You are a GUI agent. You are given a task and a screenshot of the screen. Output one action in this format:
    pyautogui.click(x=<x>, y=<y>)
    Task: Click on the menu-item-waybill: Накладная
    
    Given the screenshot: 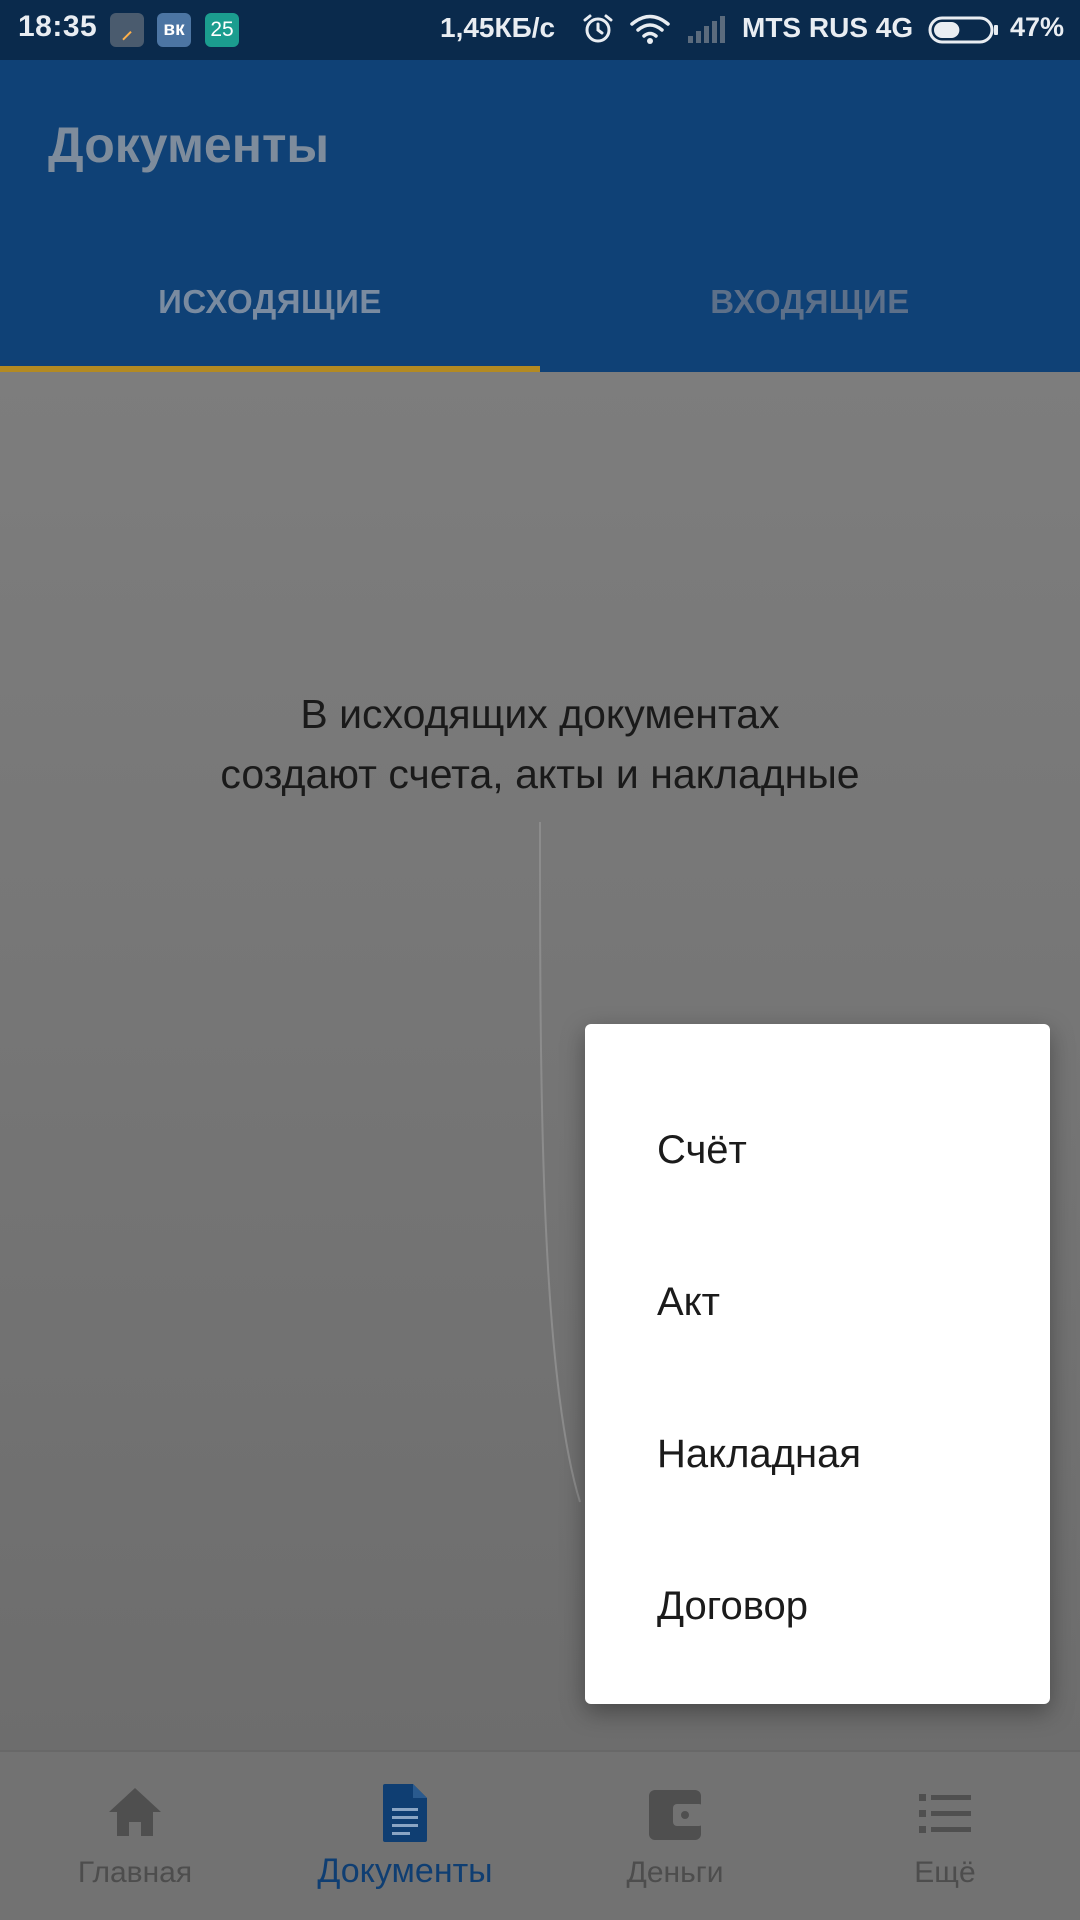 What is the action you would take?
    pyautogui.click(x=817, y=1454)
    